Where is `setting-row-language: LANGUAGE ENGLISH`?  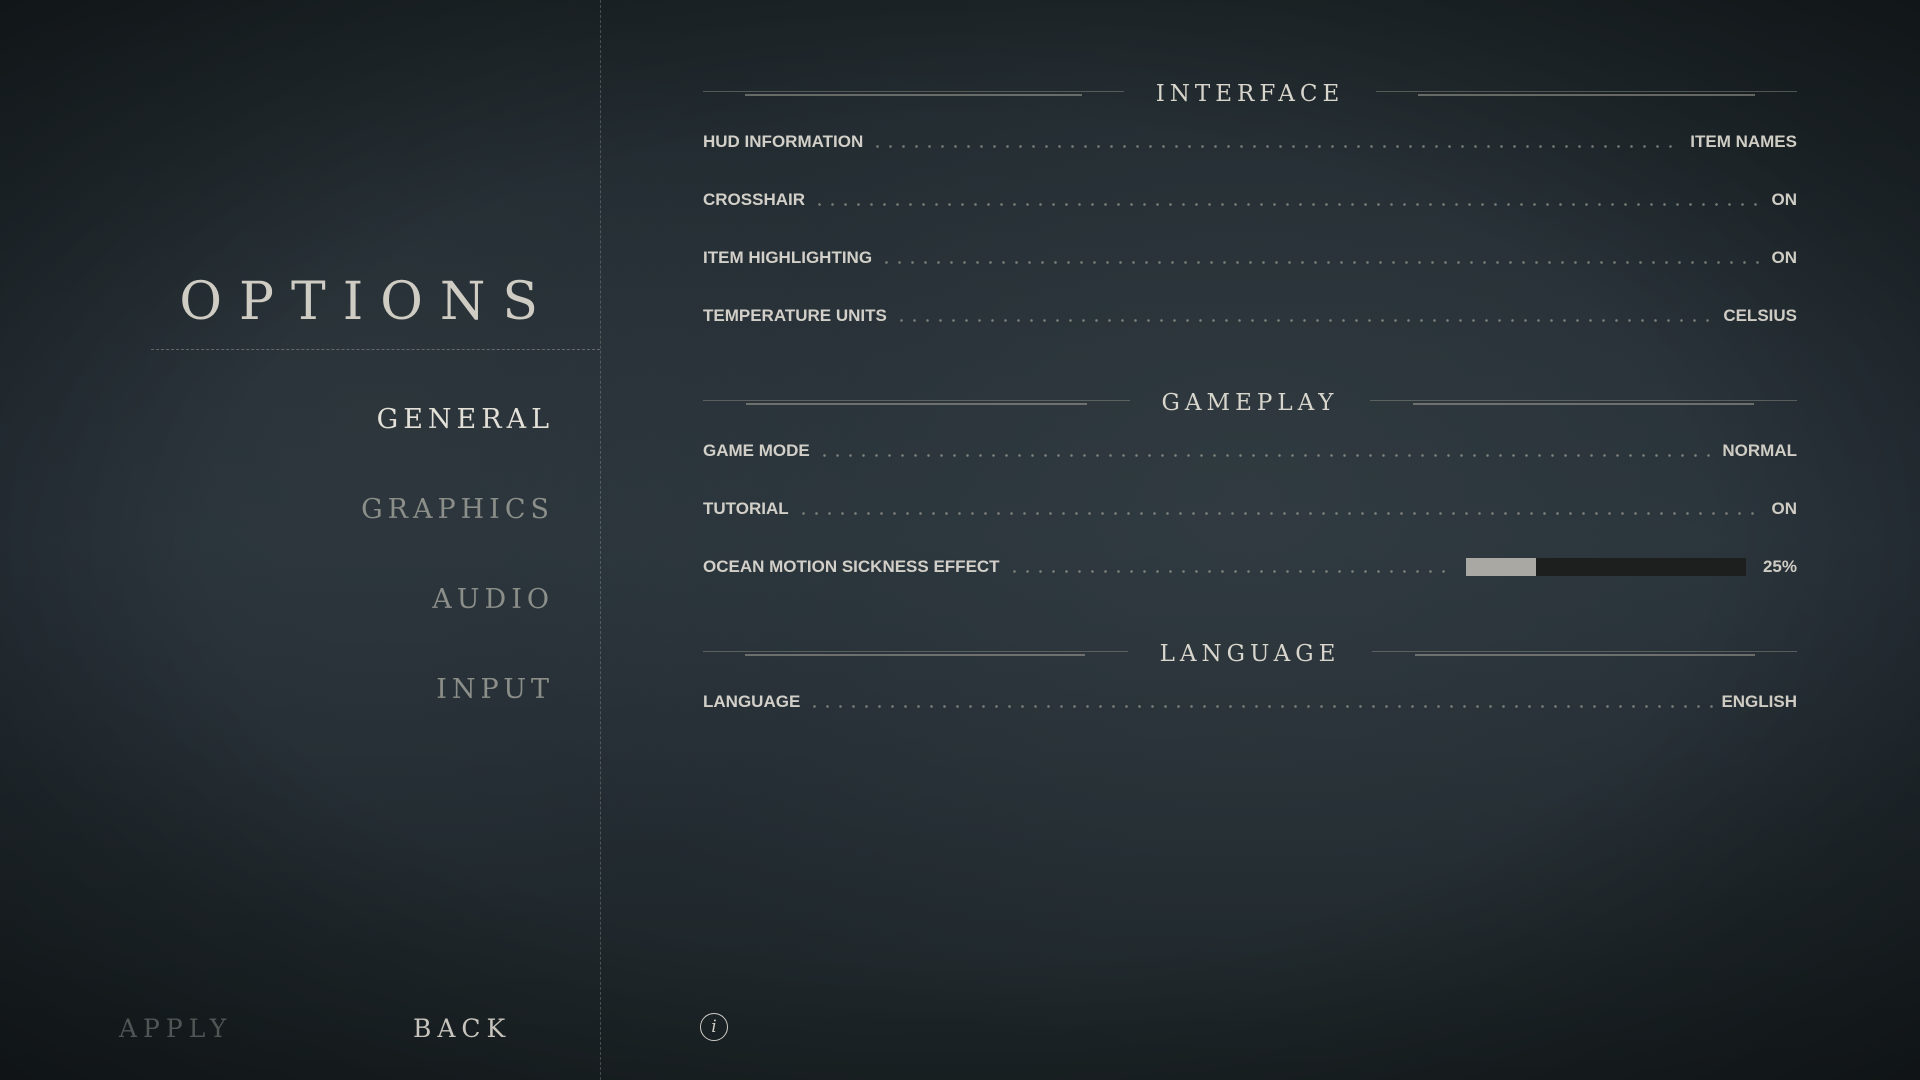 setting-row-language: LANGUAGE ENGLISH is located at coordinates (1250, 702).